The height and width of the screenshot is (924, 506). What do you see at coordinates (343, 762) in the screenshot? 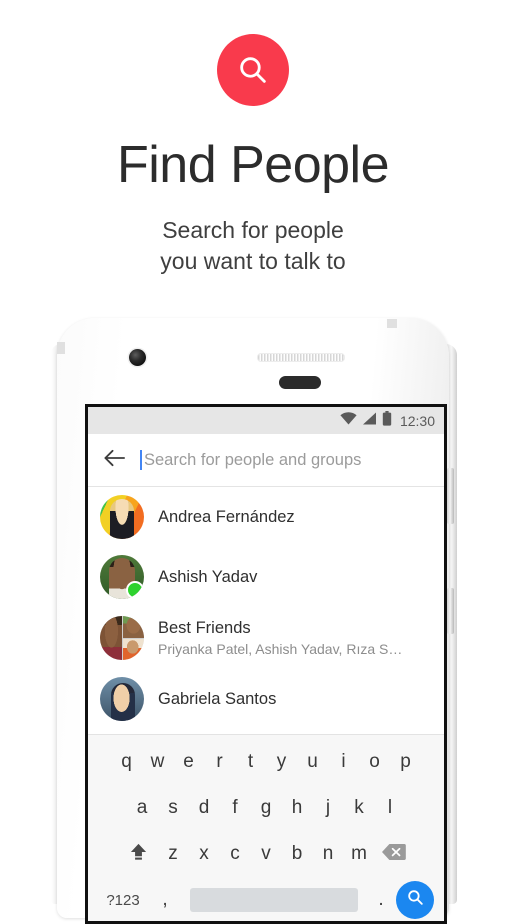
I see `key-i: i` at bounding box center [343, 762].